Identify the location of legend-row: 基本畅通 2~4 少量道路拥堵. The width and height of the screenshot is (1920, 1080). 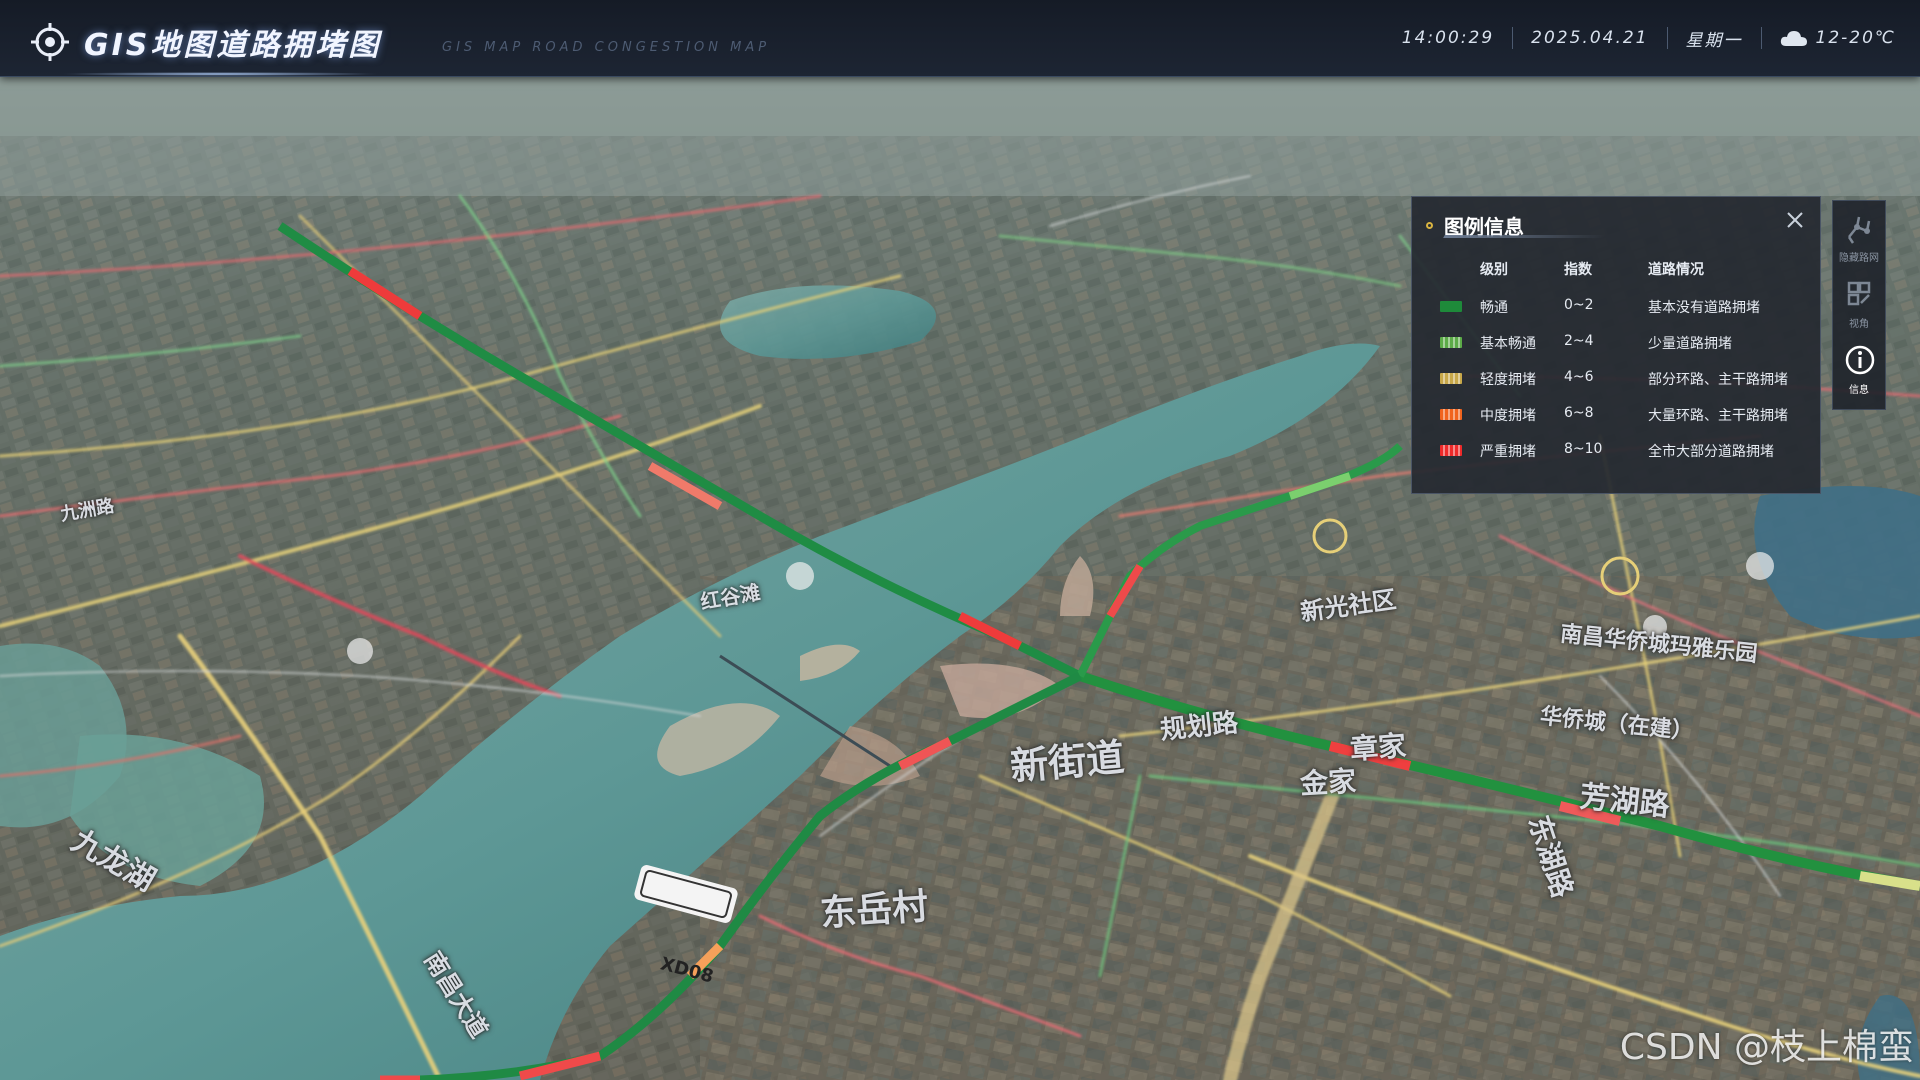
(1616, 344).